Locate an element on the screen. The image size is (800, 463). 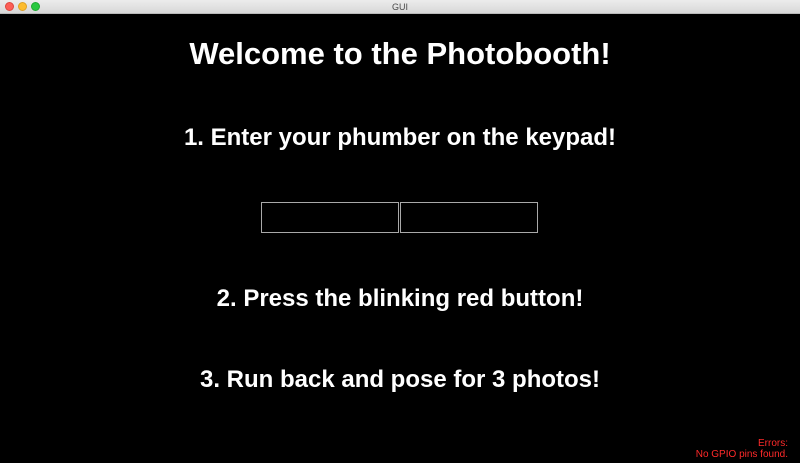
error-message: No GPIO pins found. is located at coordinates (741, 454).